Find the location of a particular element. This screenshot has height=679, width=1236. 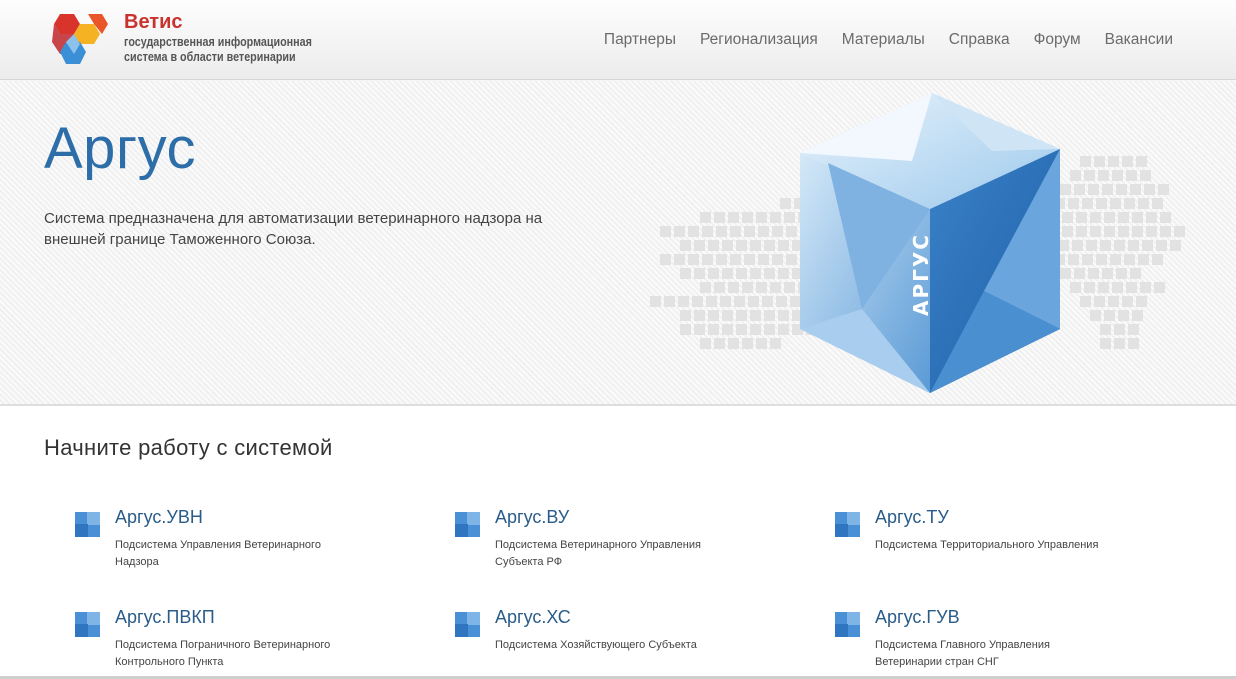

section-title: Начните работу с системой is located at coordinates (188, 447).